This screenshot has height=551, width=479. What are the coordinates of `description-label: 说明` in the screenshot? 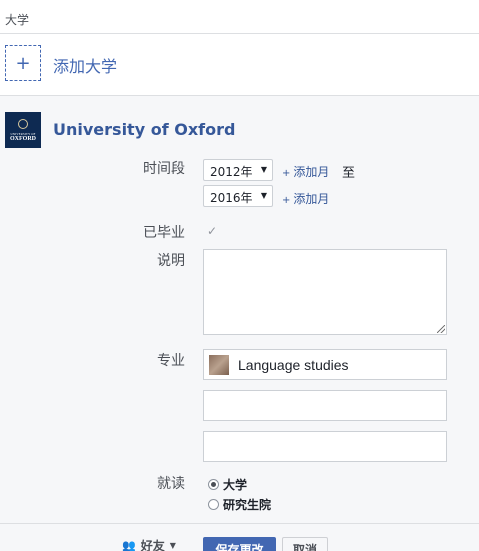 It's located at (171, 261).